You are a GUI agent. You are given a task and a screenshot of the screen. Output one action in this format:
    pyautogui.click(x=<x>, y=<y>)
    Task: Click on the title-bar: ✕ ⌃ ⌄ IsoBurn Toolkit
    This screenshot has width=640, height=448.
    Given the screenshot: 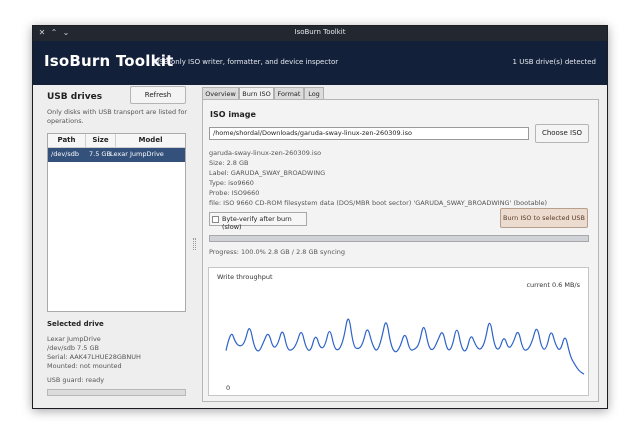 What is the action you would take?
    pyautogui.click(x=320, y=33)
    